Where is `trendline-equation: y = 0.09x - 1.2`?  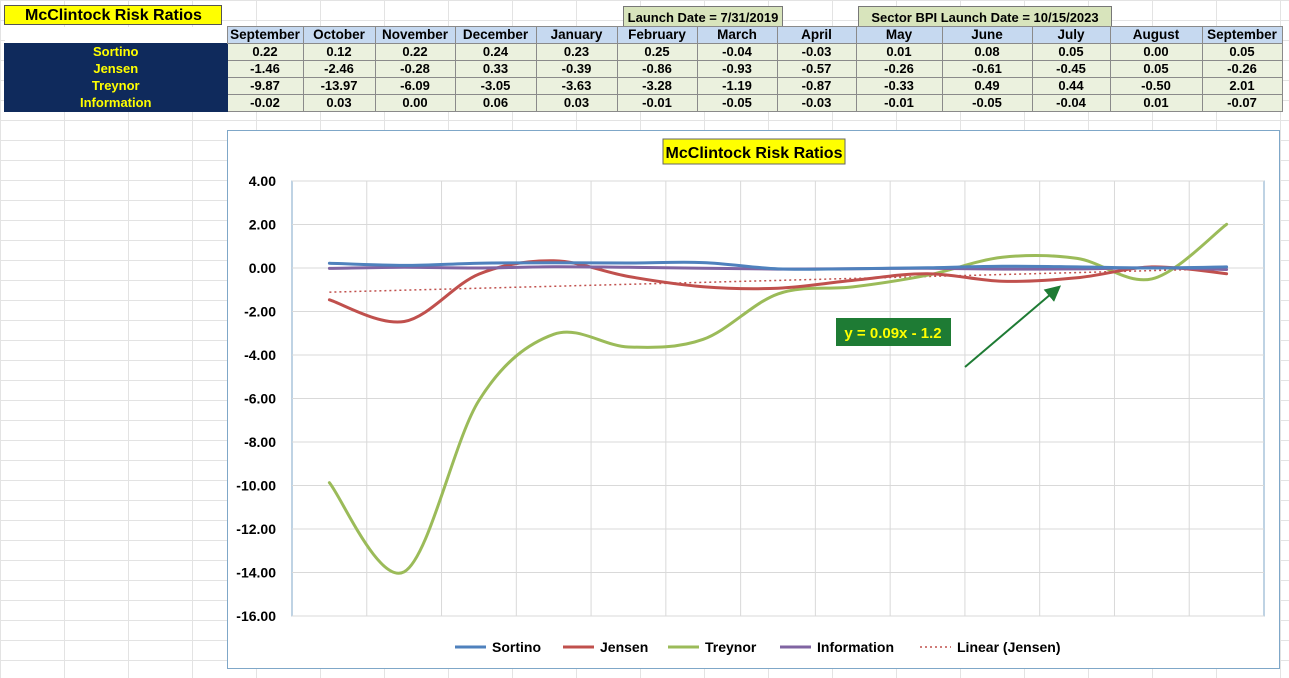 trendline-equation: y = 0.09x - 1.2 is located at coordinates (892, 333).